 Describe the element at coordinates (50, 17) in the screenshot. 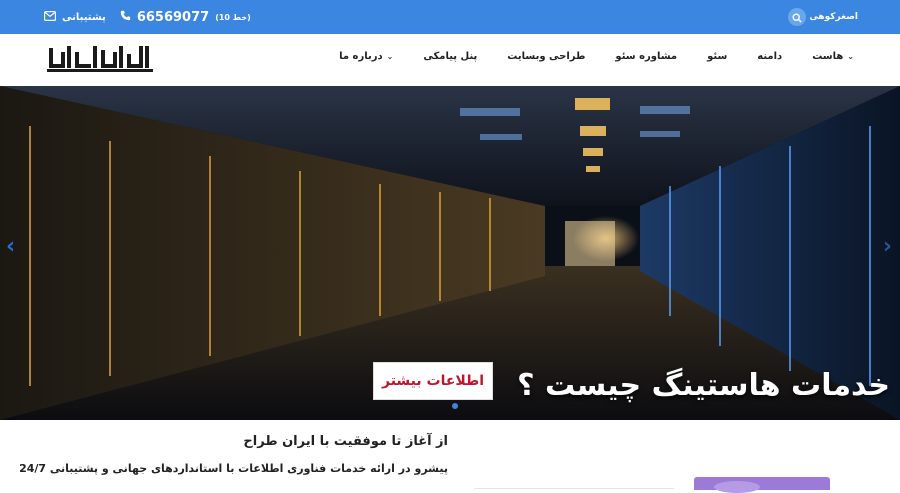

I see `email-icon` at that location.